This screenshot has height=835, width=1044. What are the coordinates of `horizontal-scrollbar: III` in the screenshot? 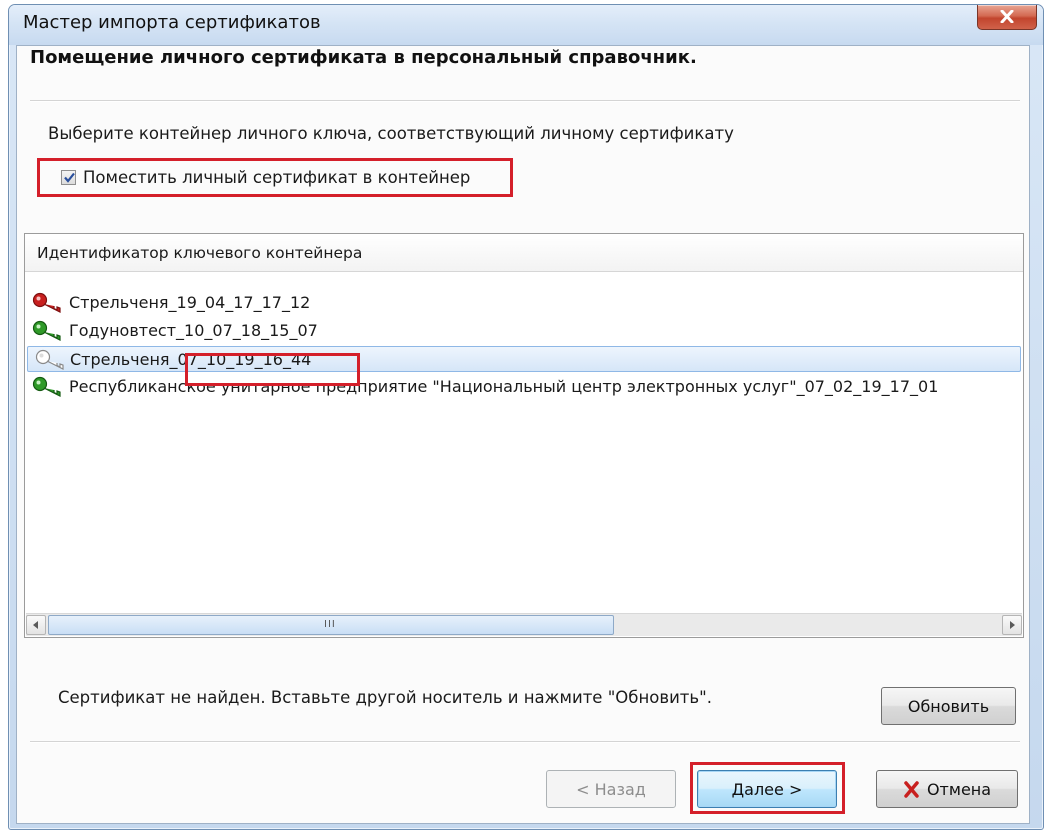 It's located at (524, 624).